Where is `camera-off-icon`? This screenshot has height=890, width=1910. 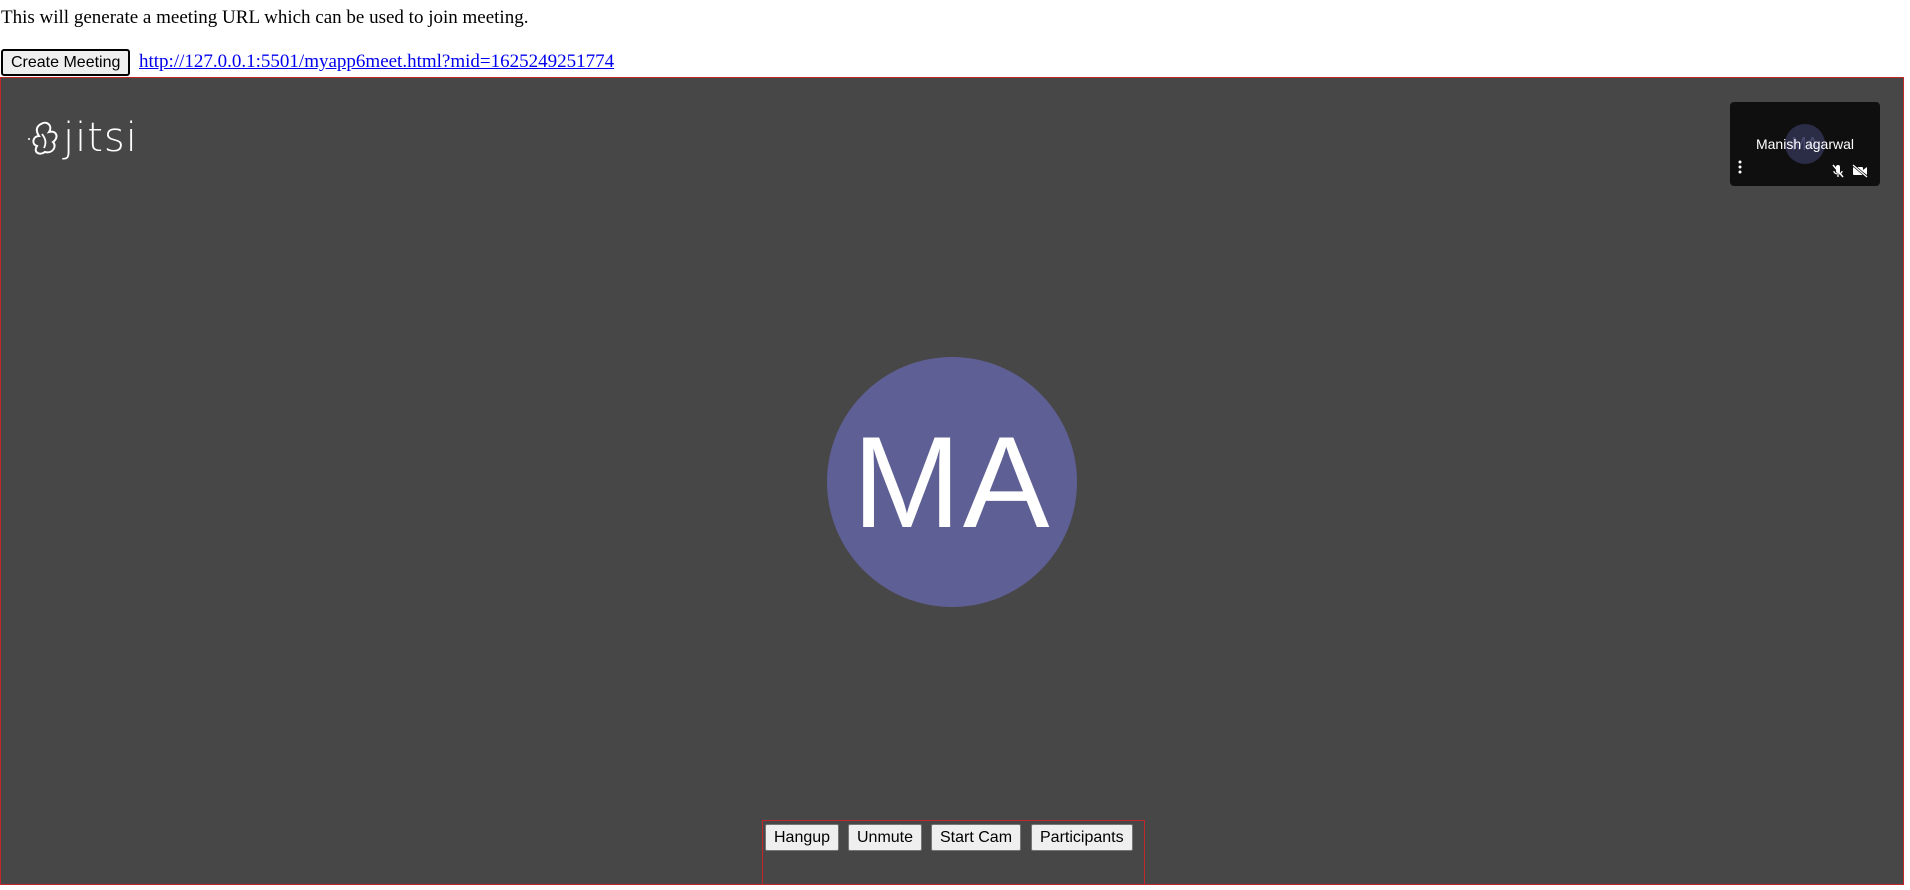 camera-off-icon is located at coordinates (1860, 171).